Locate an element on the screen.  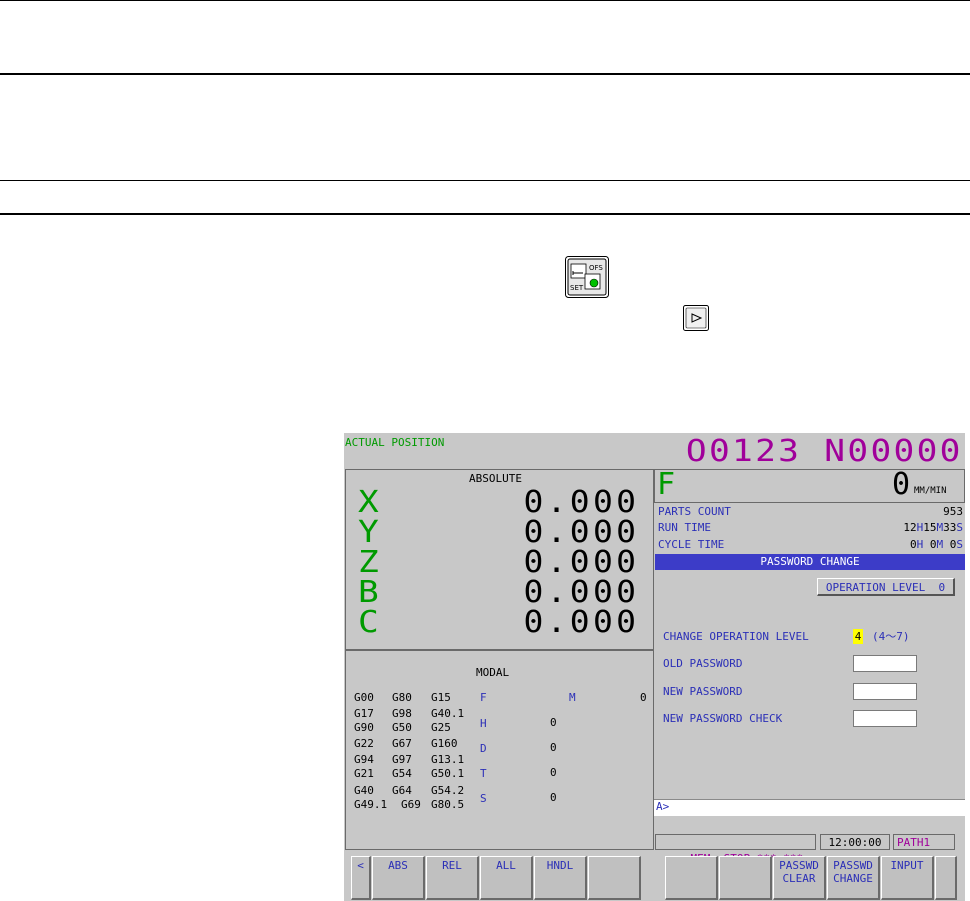
feed-unit: MM/MIN is located at coordinates (930, 491).